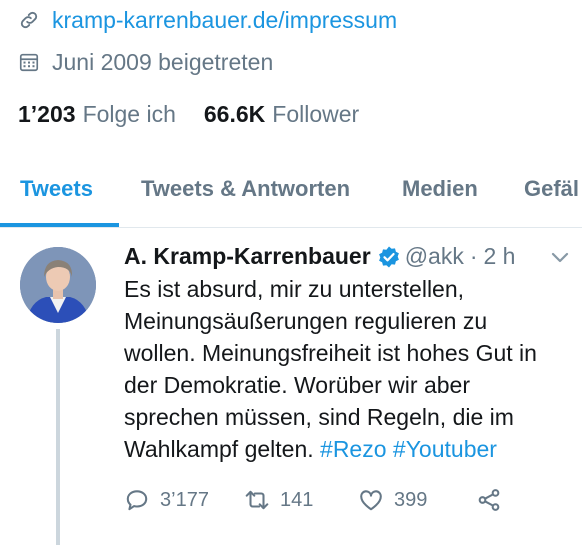 Image resolution: width=582 pixels, height=545 pixels. I want to click on tweet-text-line-last: Wahlkampf gelten. #Rezo #Youtuber, so click(349, 449).